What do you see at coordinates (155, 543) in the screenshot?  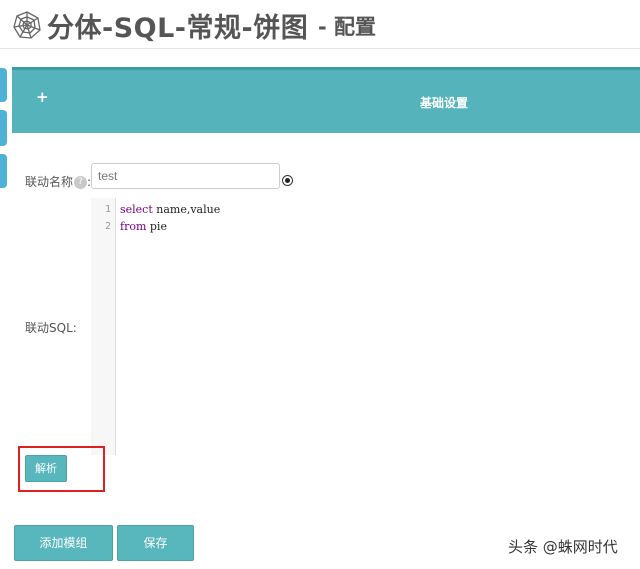 I see `save-button: 保存` at bounding box center [155, 543].